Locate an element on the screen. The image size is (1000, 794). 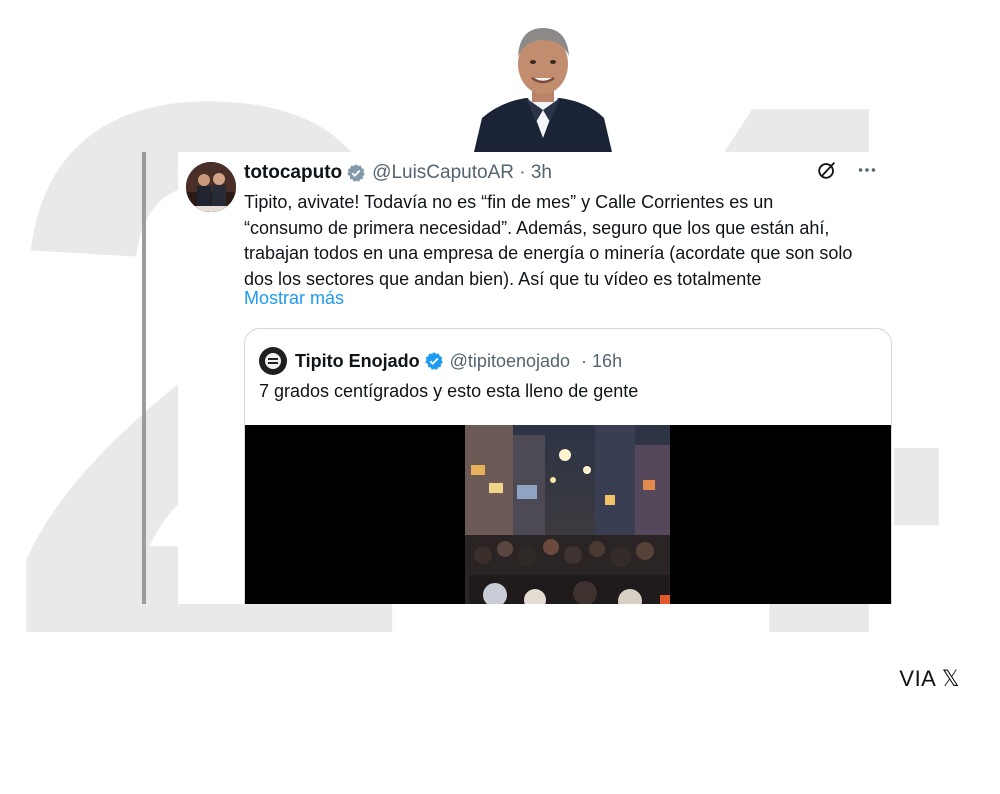
x-logo-icon: 𝕏 is located at coordinates (950, 678).